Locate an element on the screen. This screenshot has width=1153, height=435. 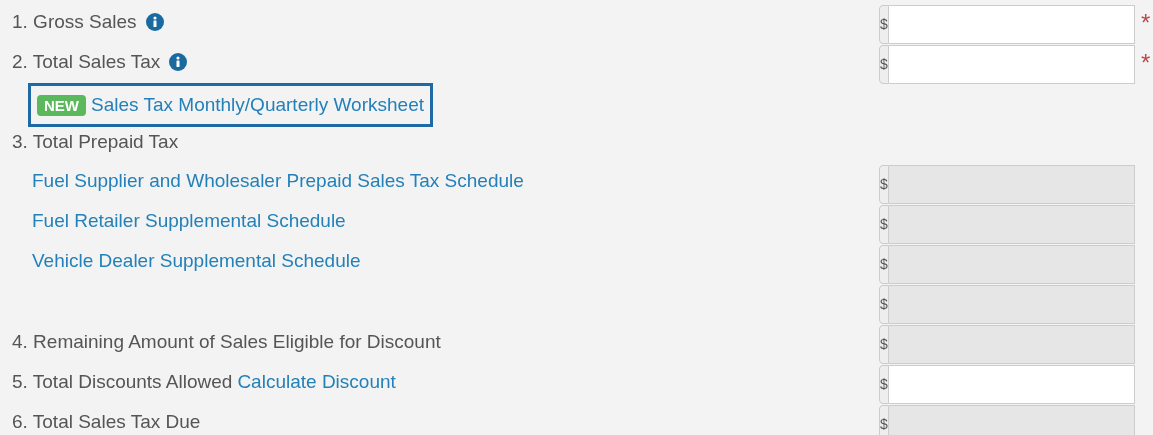
schedule-link: Fuel Supplier and Wholesaler Prepaid Sales Tax Schedule is located at coordinates (278, 181).